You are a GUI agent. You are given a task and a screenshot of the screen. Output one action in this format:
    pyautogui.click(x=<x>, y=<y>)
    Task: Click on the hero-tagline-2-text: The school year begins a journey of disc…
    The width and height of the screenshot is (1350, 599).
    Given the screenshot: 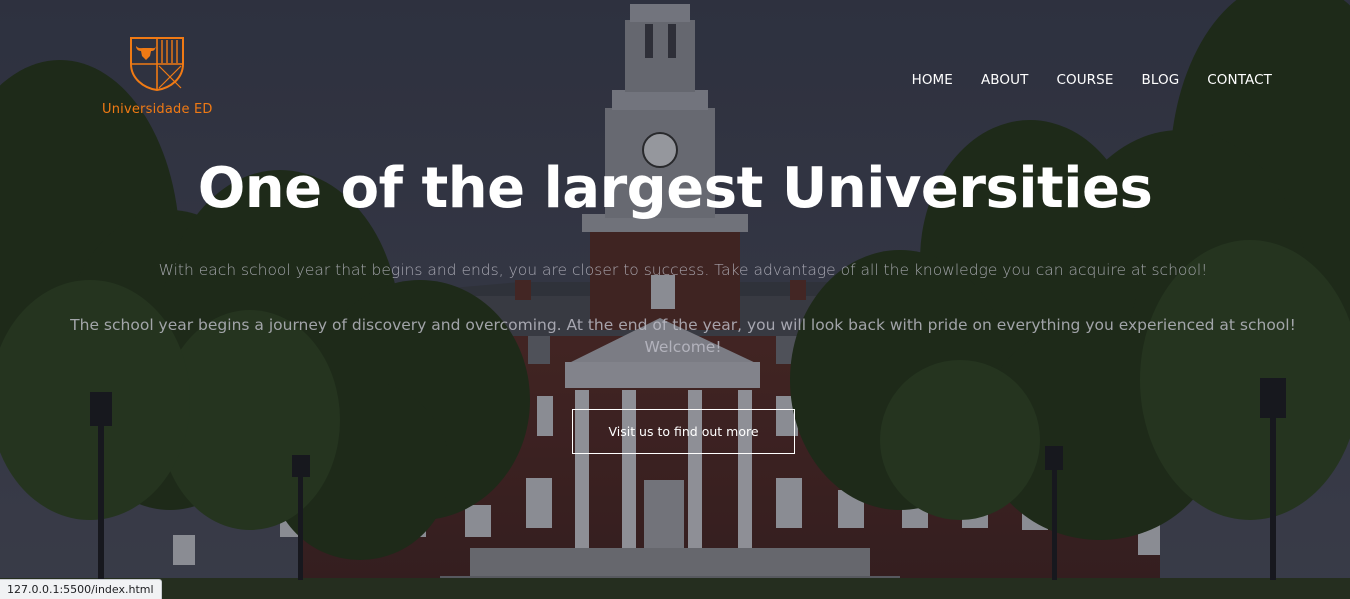 What is the action you would take?
    pyautogui.click(x=683, y=325)
    